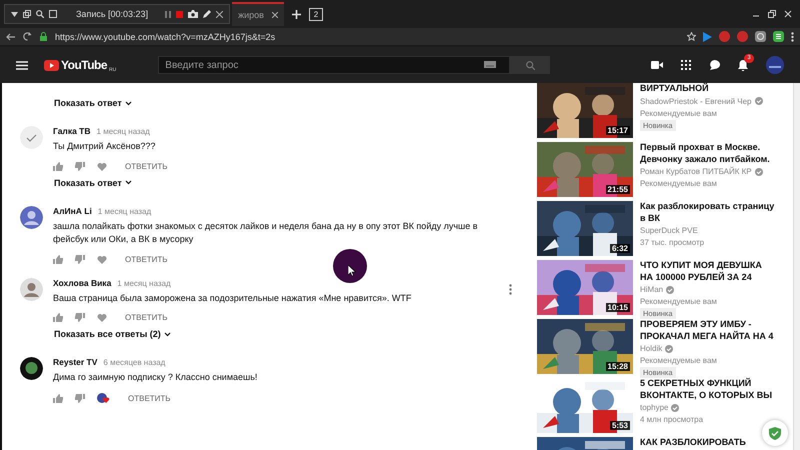  What do you see at coordinates (620, 425) in the screenshot?
I see `video-duration: 5:53` at bounding box center [620, 425].